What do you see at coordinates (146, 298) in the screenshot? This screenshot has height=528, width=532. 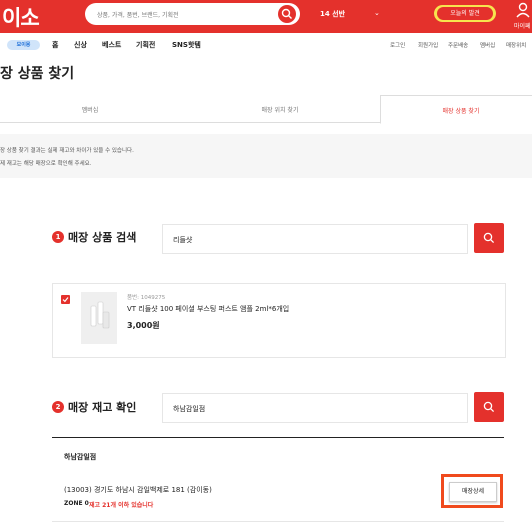 I see `product-code: 품번: 1049275` at bounding box center [146, 298].